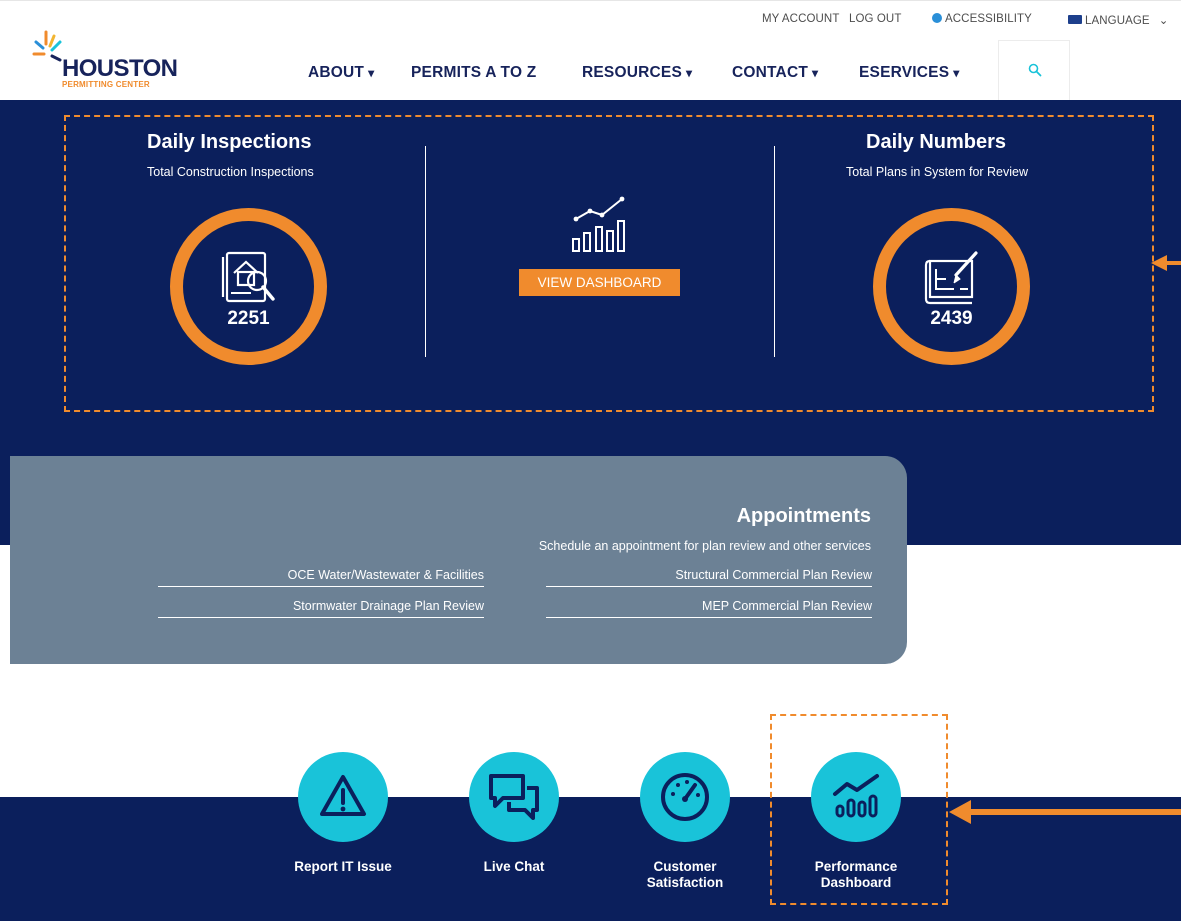 The height and width of the screenshot is (921, 1181). I want to click on plans-count: 2439, so click(951, 318).